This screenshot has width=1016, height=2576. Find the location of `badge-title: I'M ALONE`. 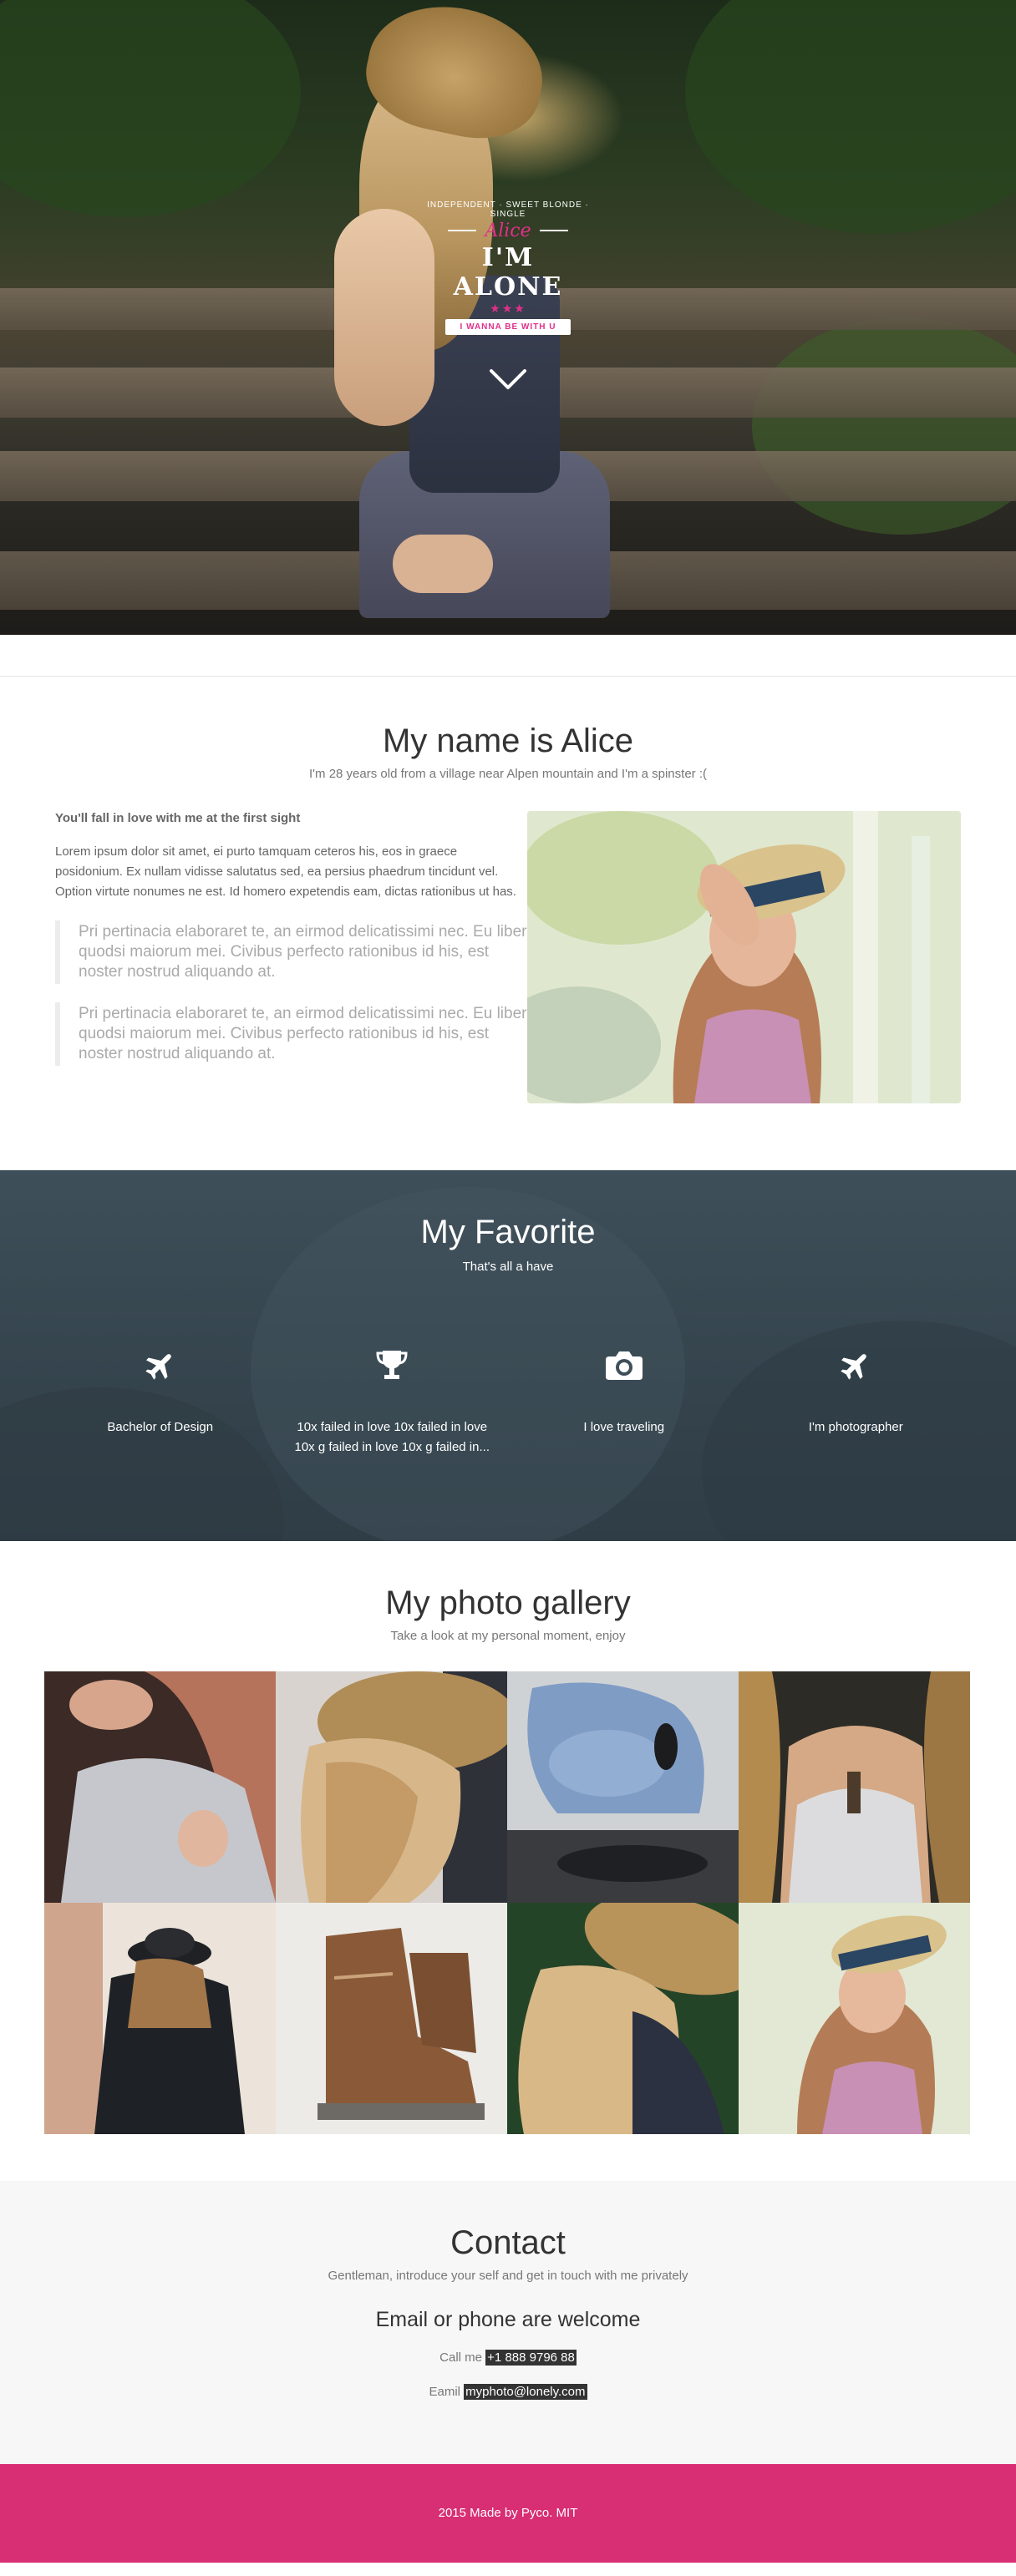

badge-title: I'M ALONE is located at coordinates (508, 272).